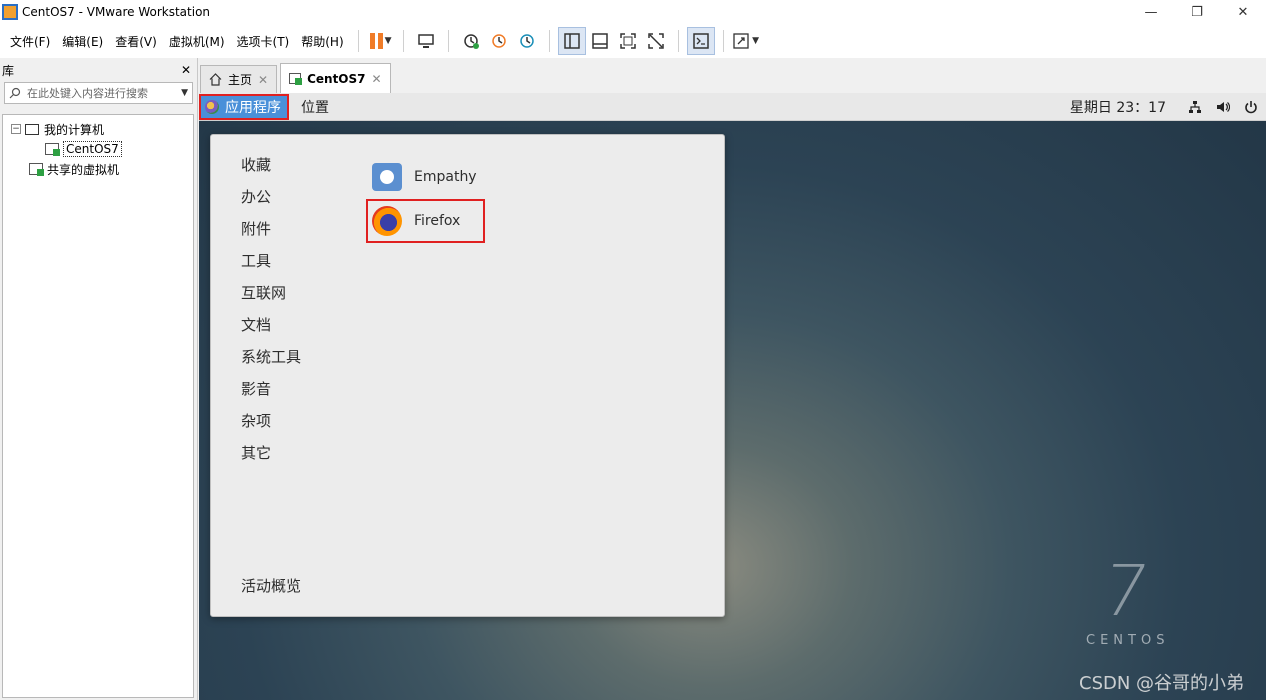 Image resolution: width=1266 pixels, height=700 pixels. Describe the element at coordinates (271, 427) in the screenshot. I see `category-sundry: 杂项` at that location.